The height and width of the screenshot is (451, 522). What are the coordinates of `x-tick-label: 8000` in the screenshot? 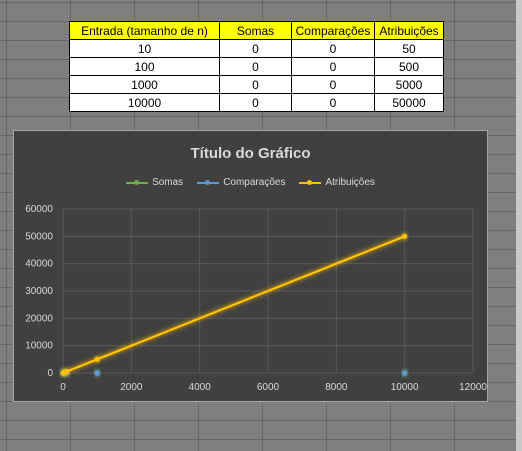 It's located at (336, 387).